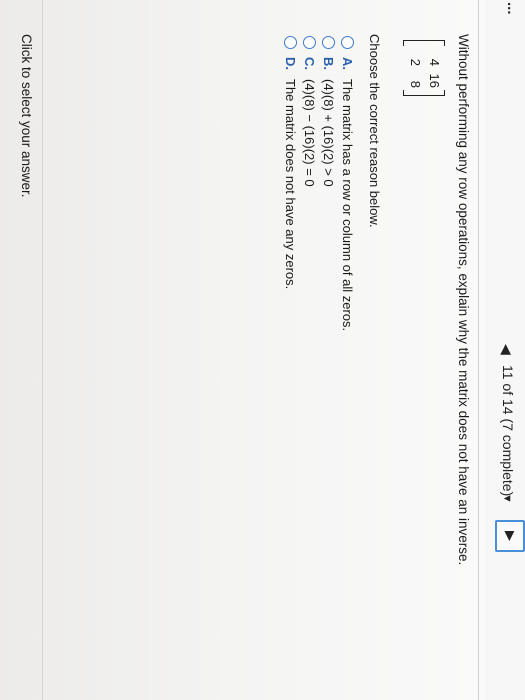  Describe the element at coordinates (424, 93) in the screenshot. I see `right-bracket` at that location.